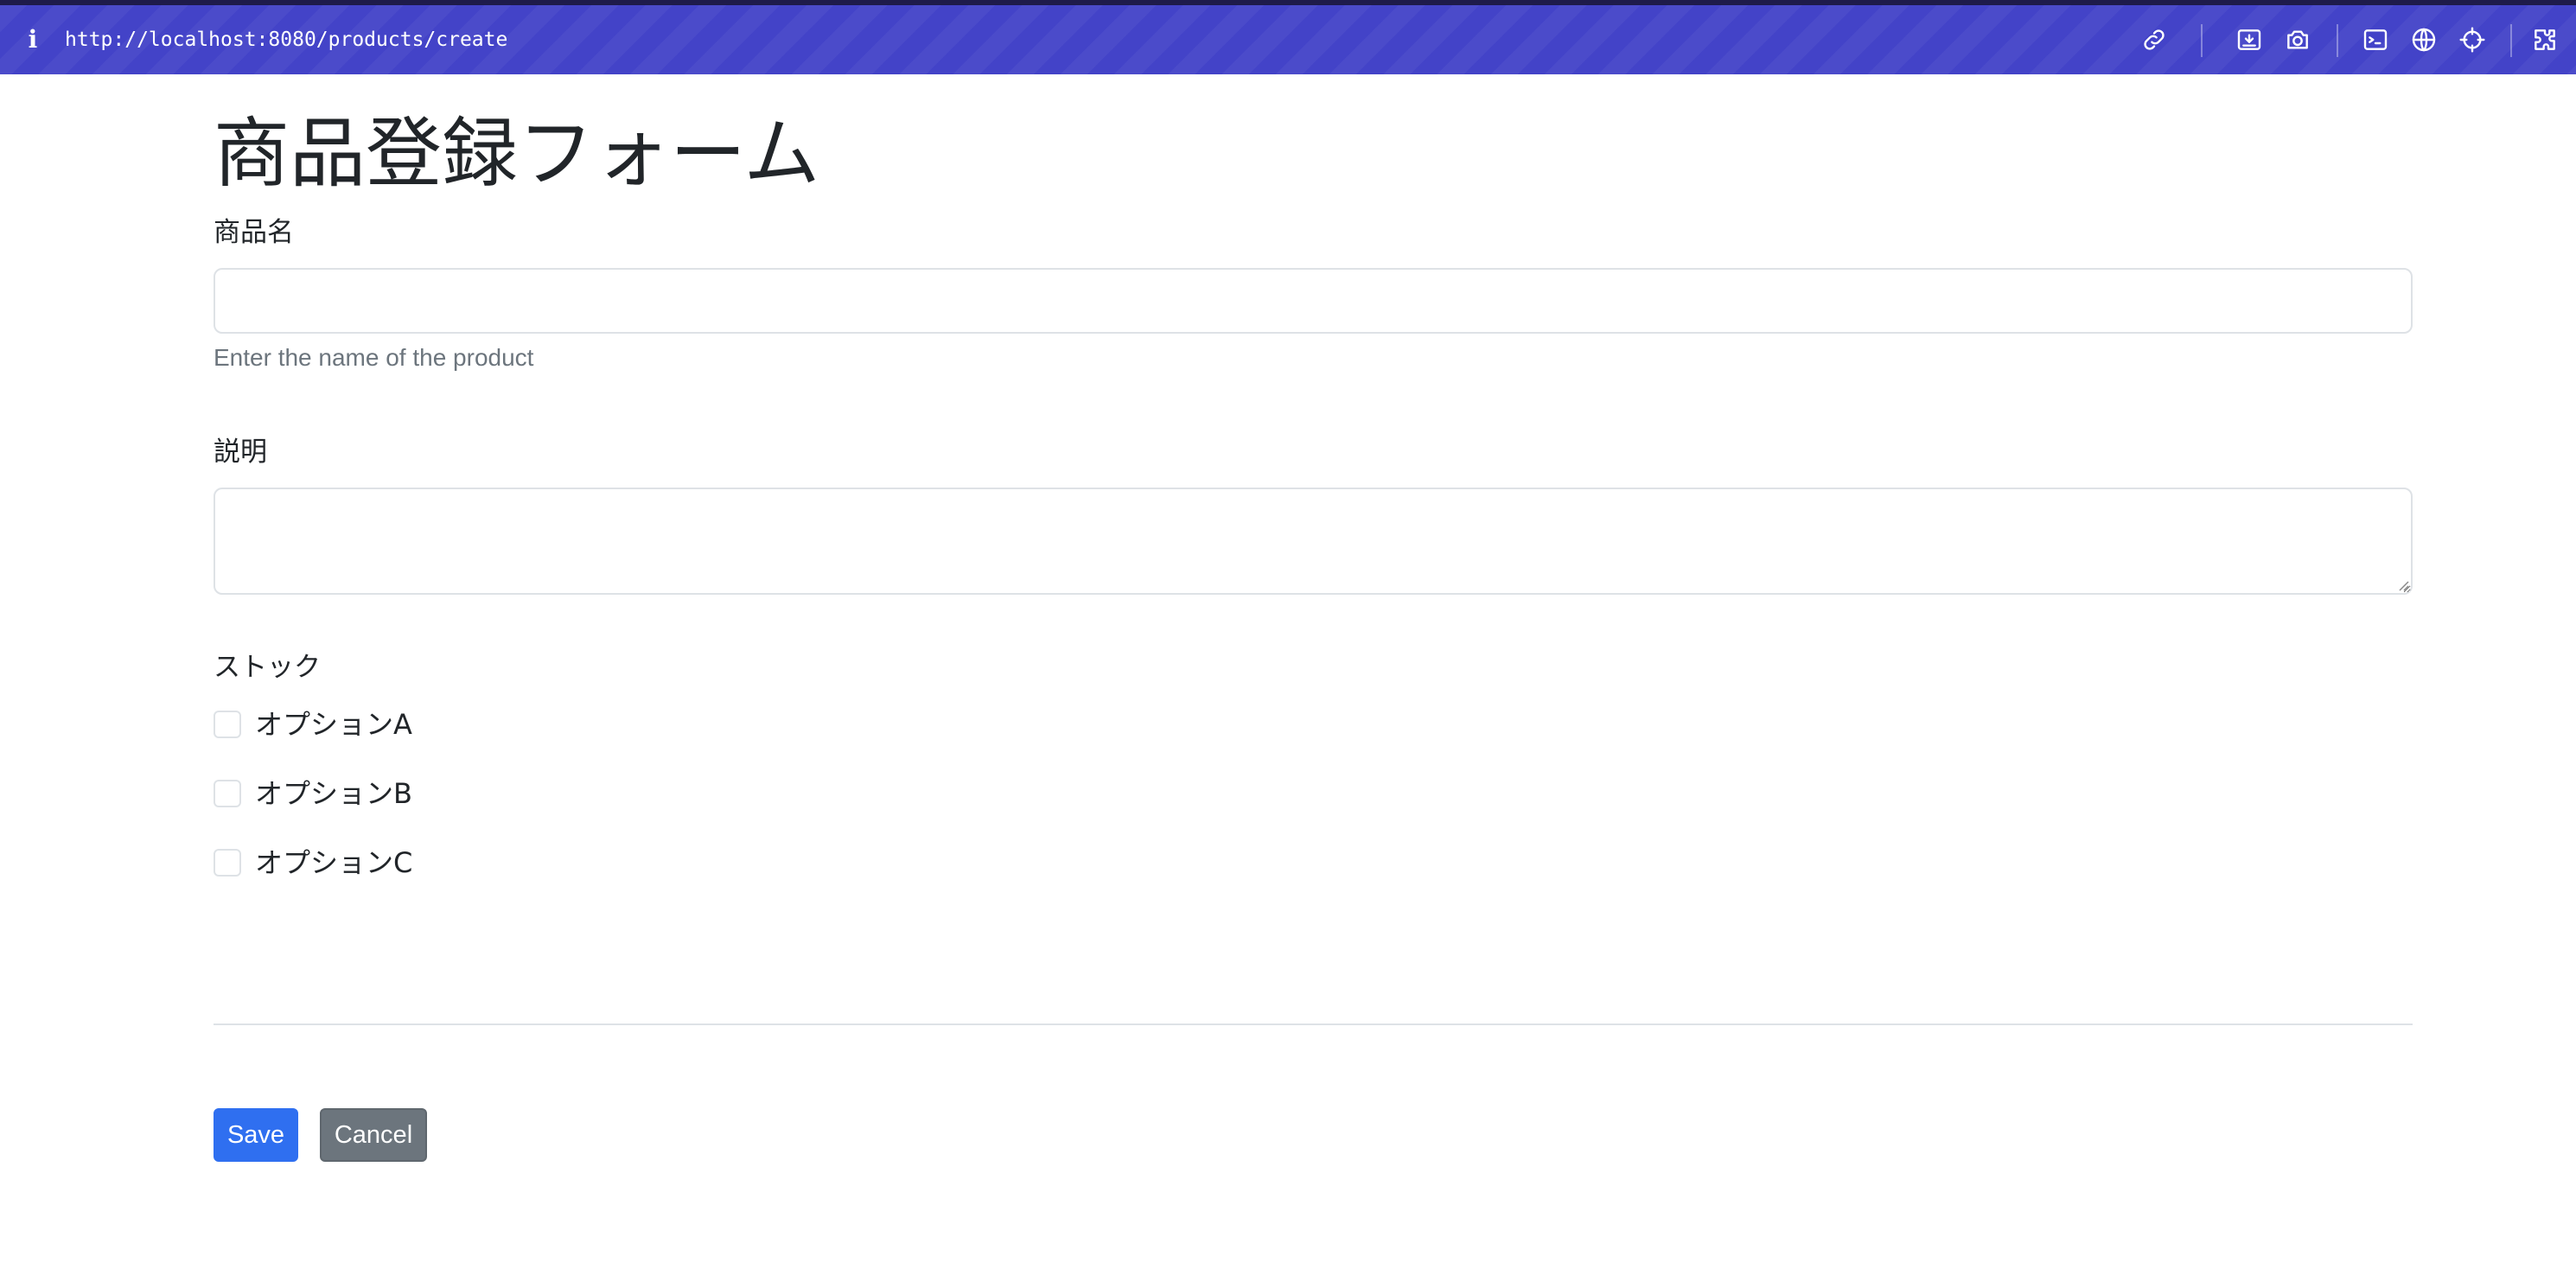  Describe the element at coordinates (32, 39) in the screenshot. I see `info-icon: i` at that location.